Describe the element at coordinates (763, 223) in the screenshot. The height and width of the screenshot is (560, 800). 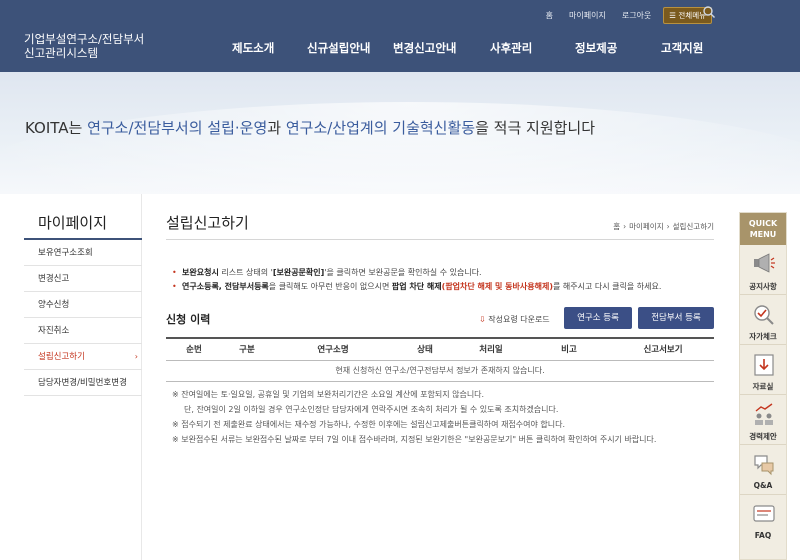
I see `quick-head-line1: QUICK` at that location.